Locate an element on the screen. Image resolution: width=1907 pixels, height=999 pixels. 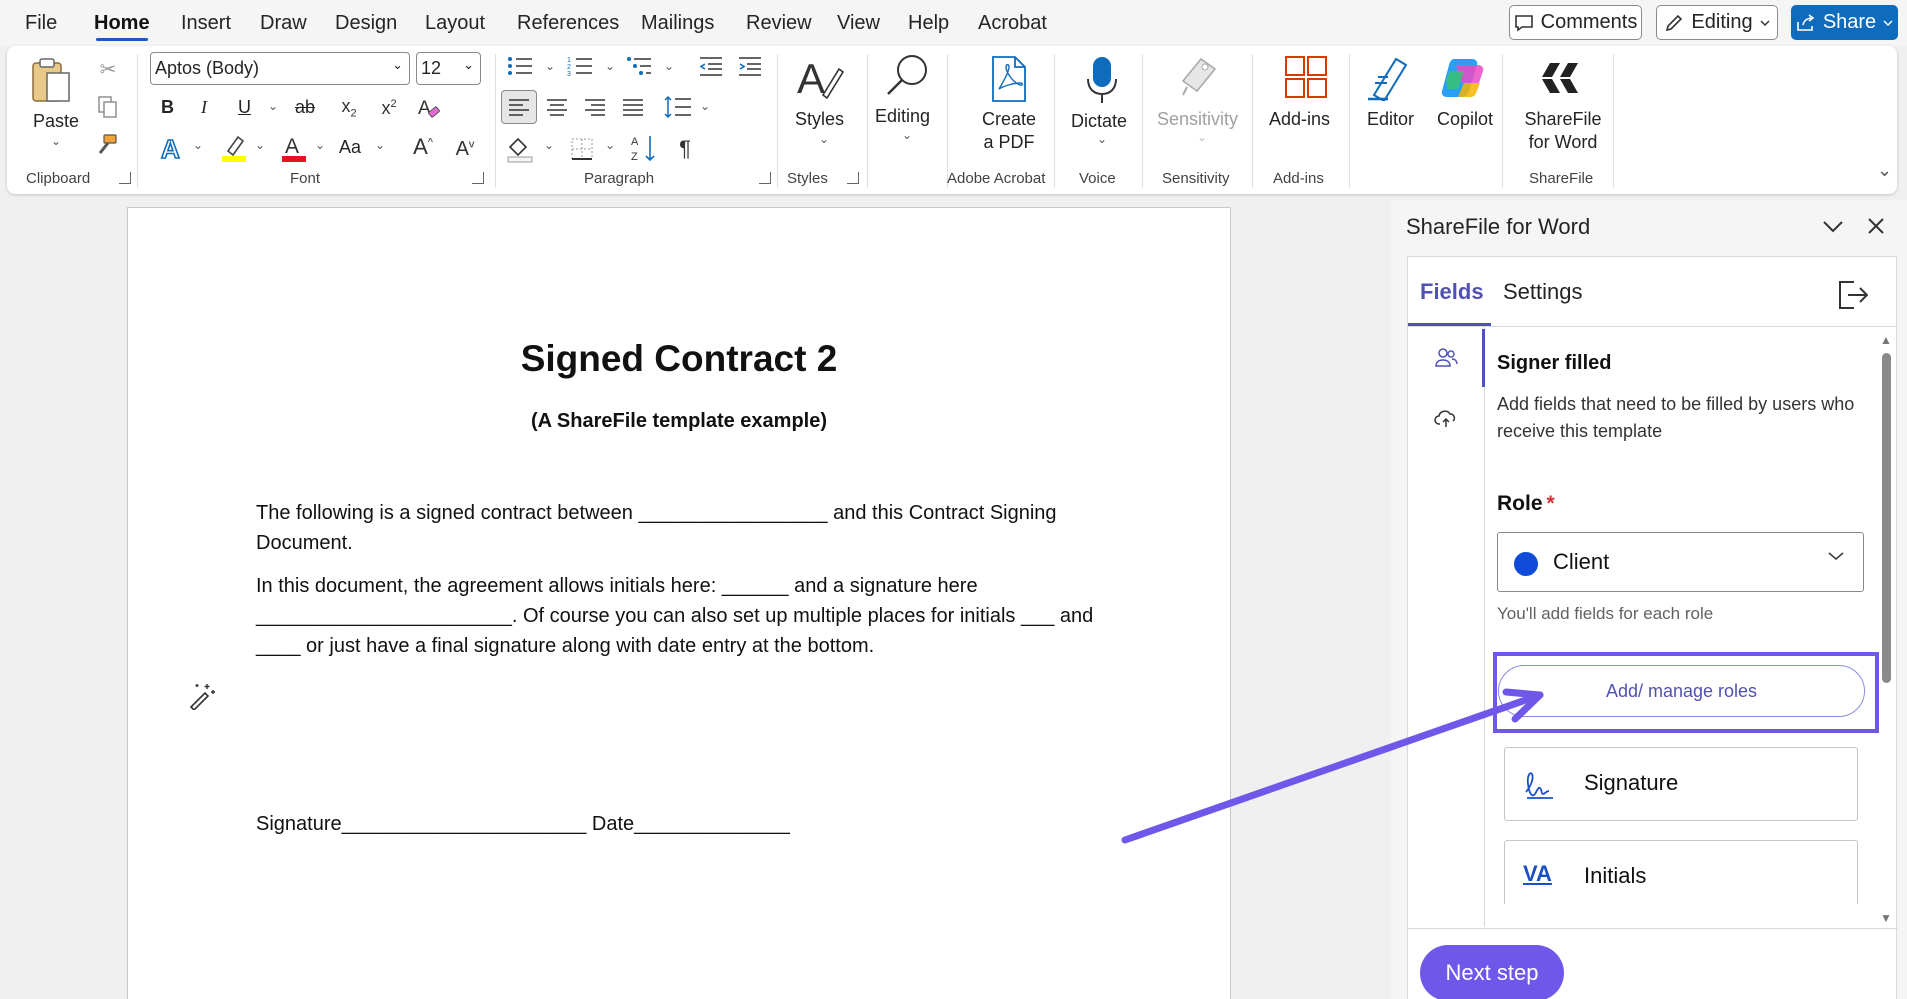
underline-button: U is located at coordinates (244, 107).